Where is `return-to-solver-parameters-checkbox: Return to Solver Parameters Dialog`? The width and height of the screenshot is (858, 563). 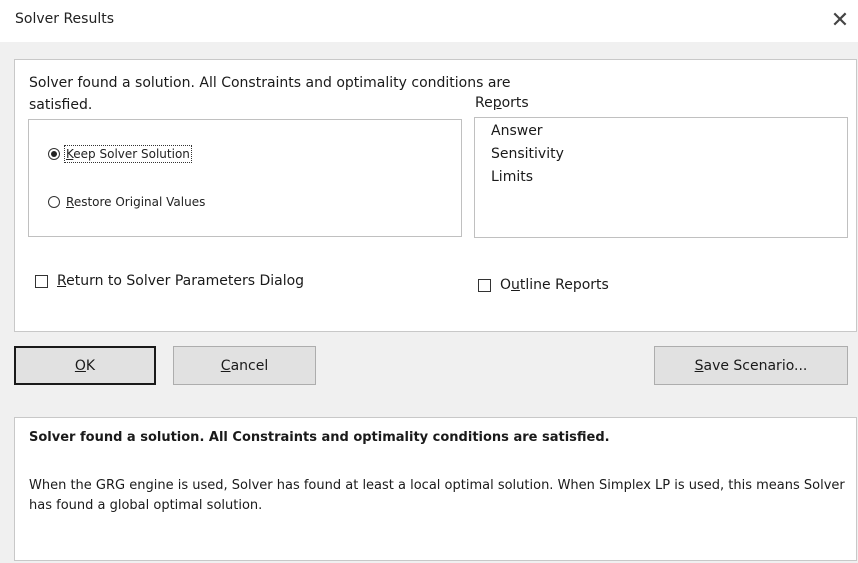 return-to-solver-parameters-checkbox: Return to Solver Parameters Dialog is located at coordinates (169, 281).